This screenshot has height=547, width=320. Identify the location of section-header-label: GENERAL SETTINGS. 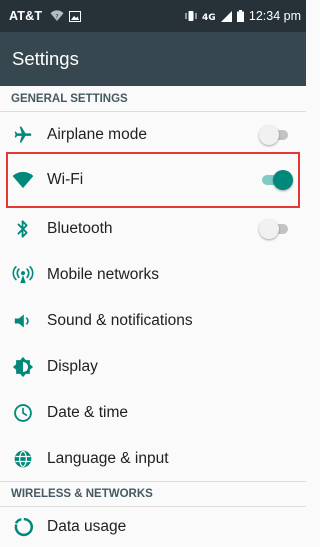
(69, 98).